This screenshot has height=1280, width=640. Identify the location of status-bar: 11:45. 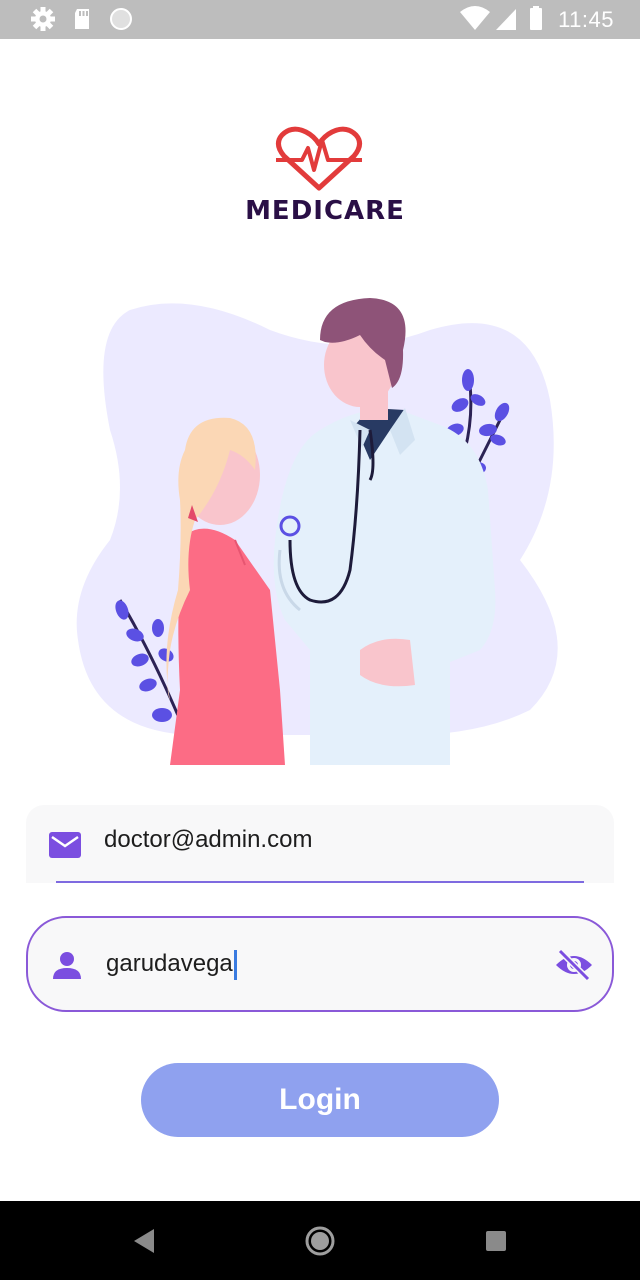
(320, 19).